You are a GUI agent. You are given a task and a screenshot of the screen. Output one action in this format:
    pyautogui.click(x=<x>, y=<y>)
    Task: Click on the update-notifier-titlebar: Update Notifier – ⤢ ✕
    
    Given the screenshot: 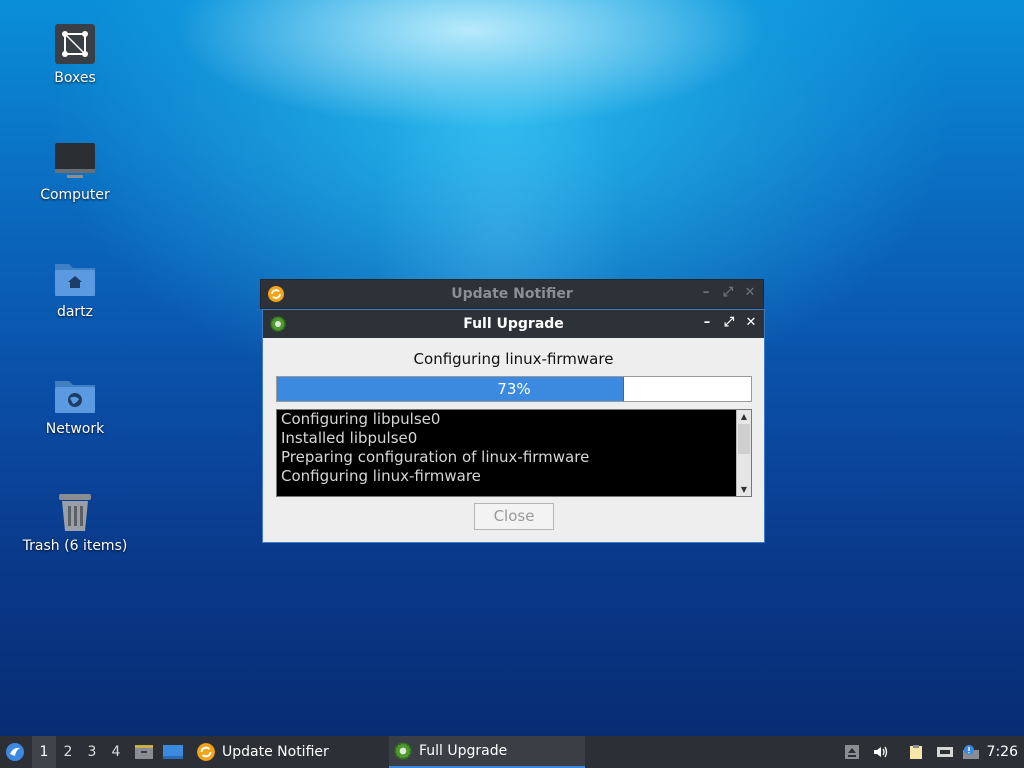 What is the action you would take?
    pyautogui.click(x=512, y=294)
    